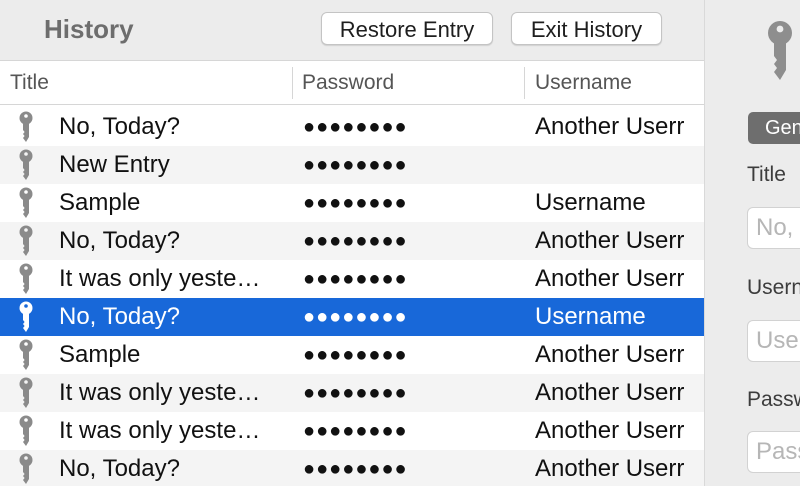 This screenshot has width=800, height=486. I want to click on column-header-username: Username, so click(619, 82).